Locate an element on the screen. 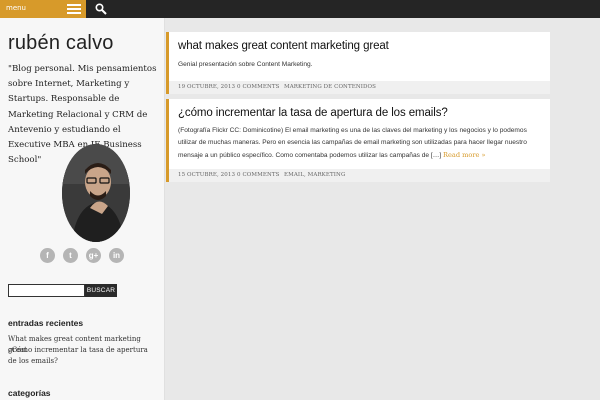 This screenshot has height=400, width=600. search-button: BUSCAR is located at coordinates (101, 290).